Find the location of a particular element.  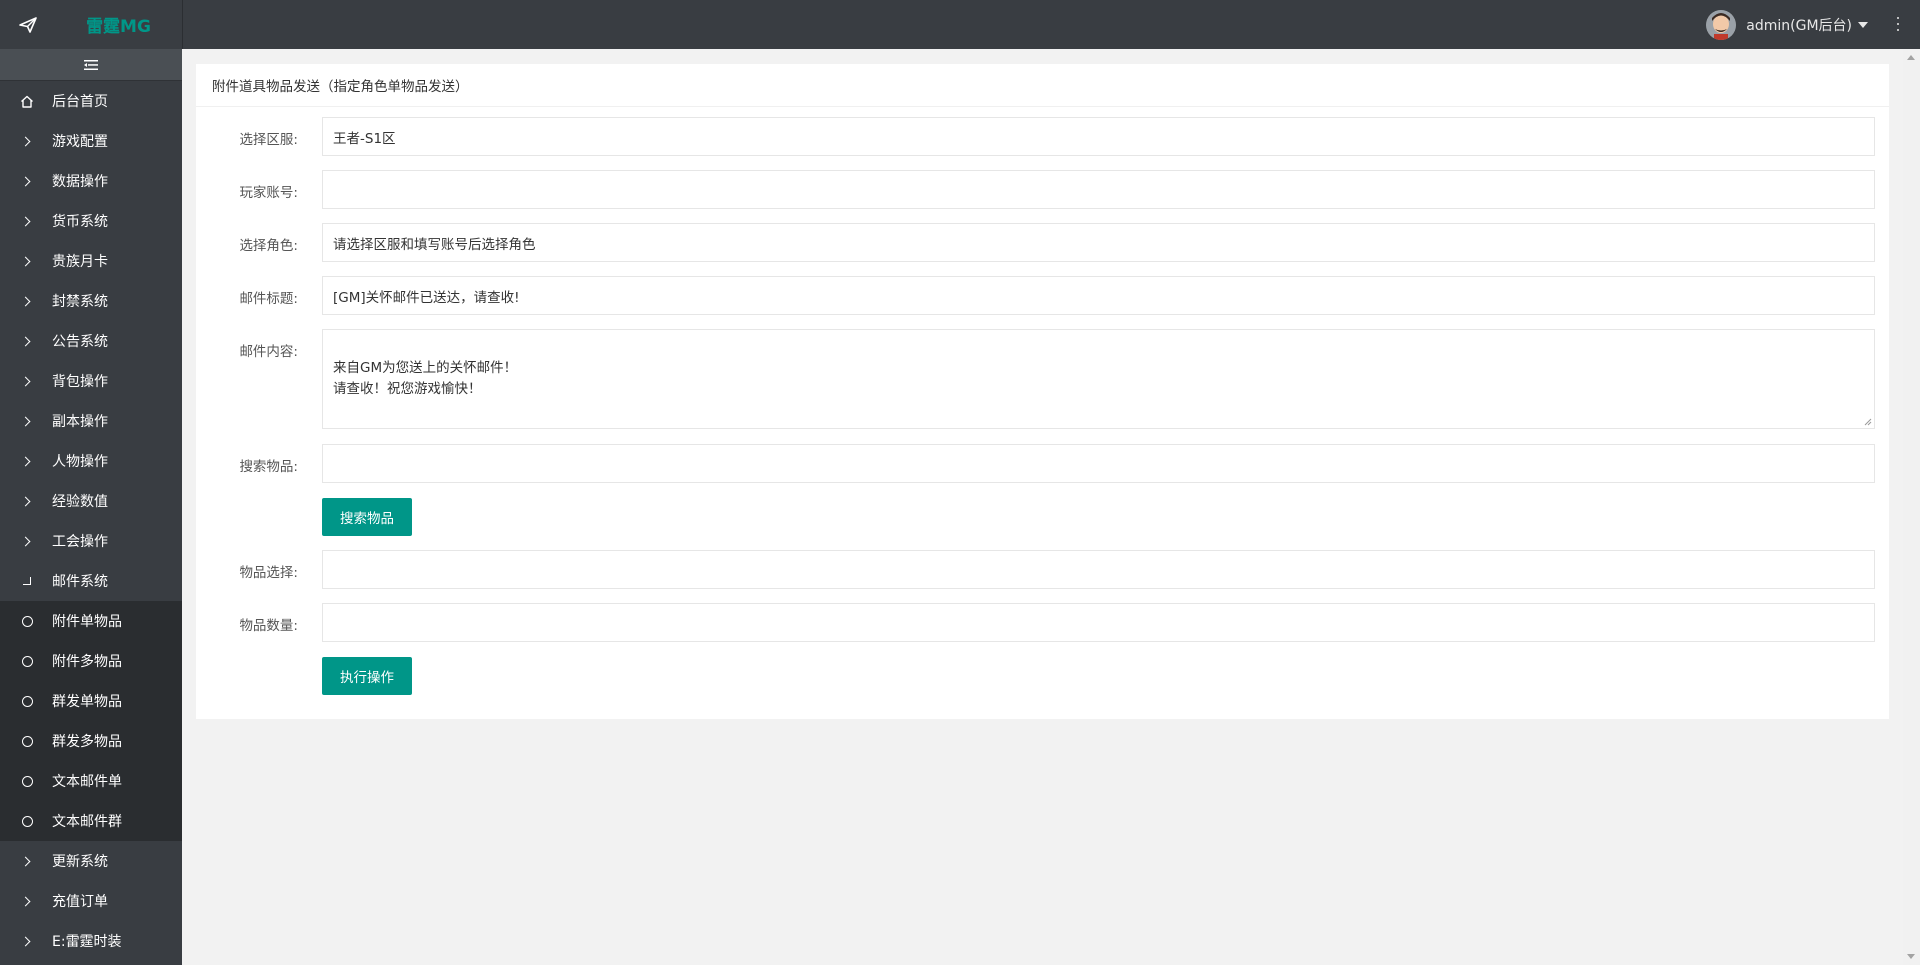

sidebar-item-label: 后台首页 is located at coordinates (80, 102).